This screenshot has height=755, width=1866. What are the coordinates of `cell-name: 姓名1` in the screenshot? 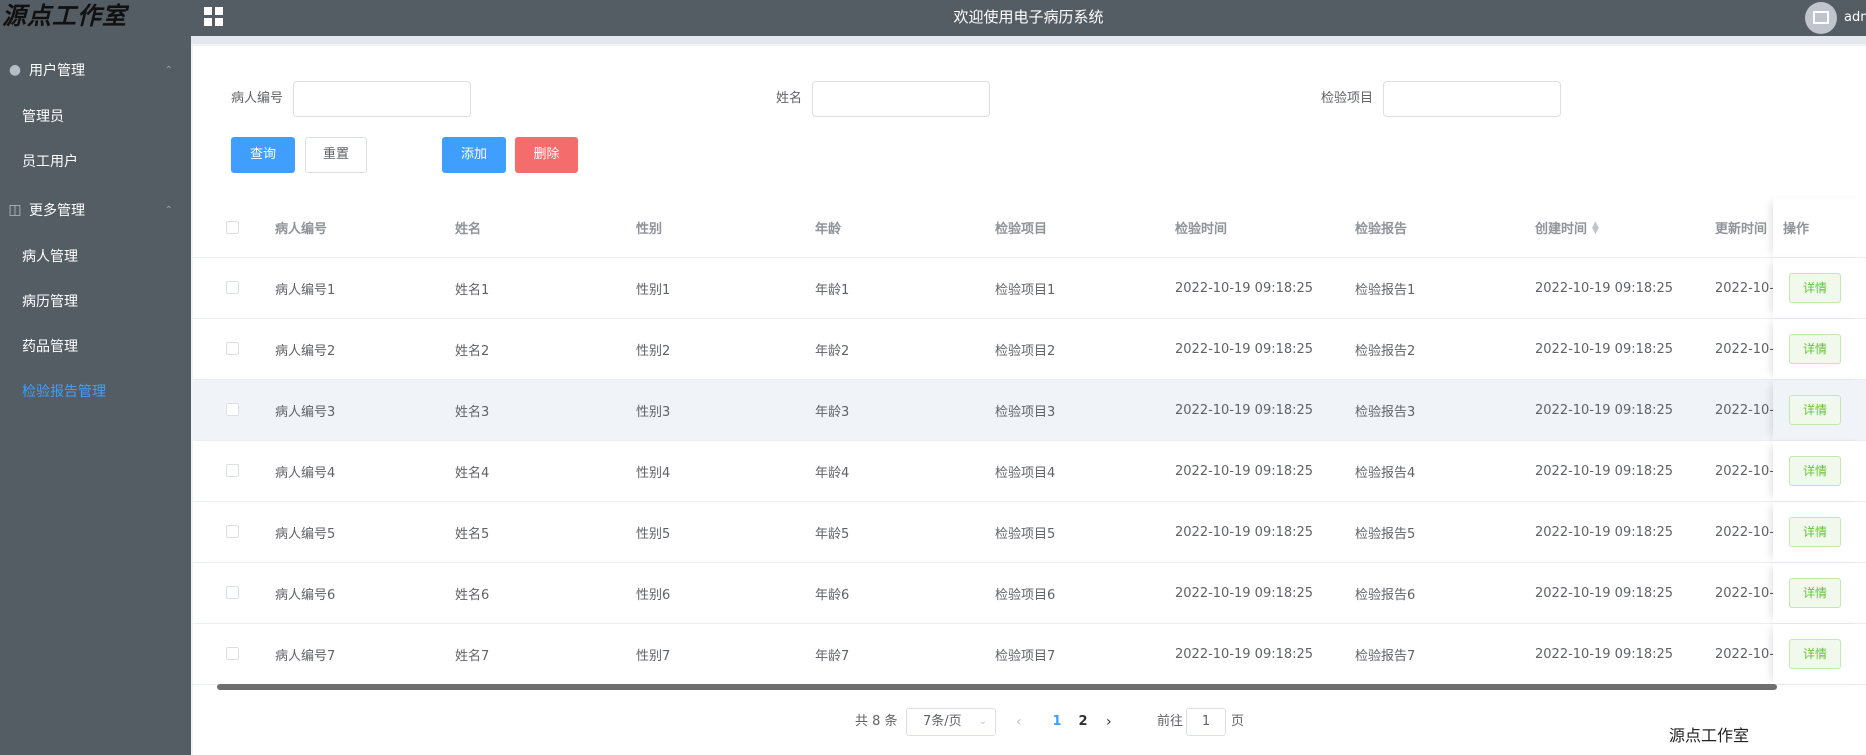 It's located at (472, 290).